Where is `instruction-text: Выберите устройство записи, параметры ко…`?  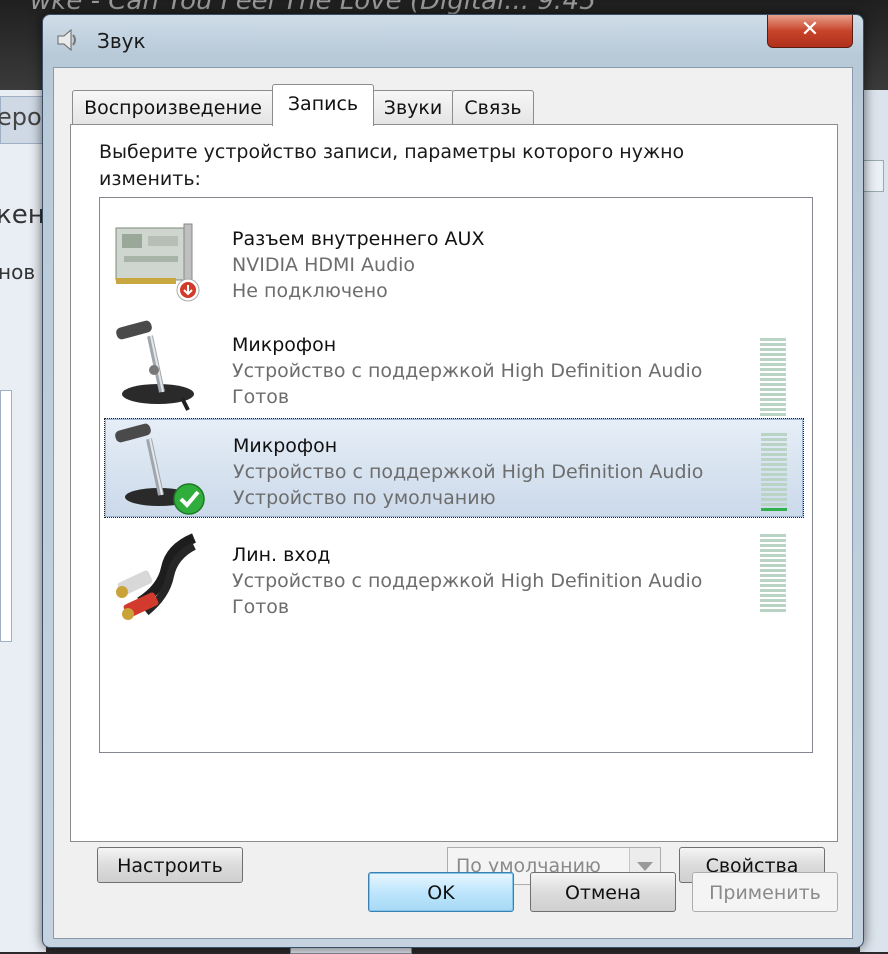
instruction-text: Выберите устройство записи, параметры ко… is located at coordinates (392, 165).